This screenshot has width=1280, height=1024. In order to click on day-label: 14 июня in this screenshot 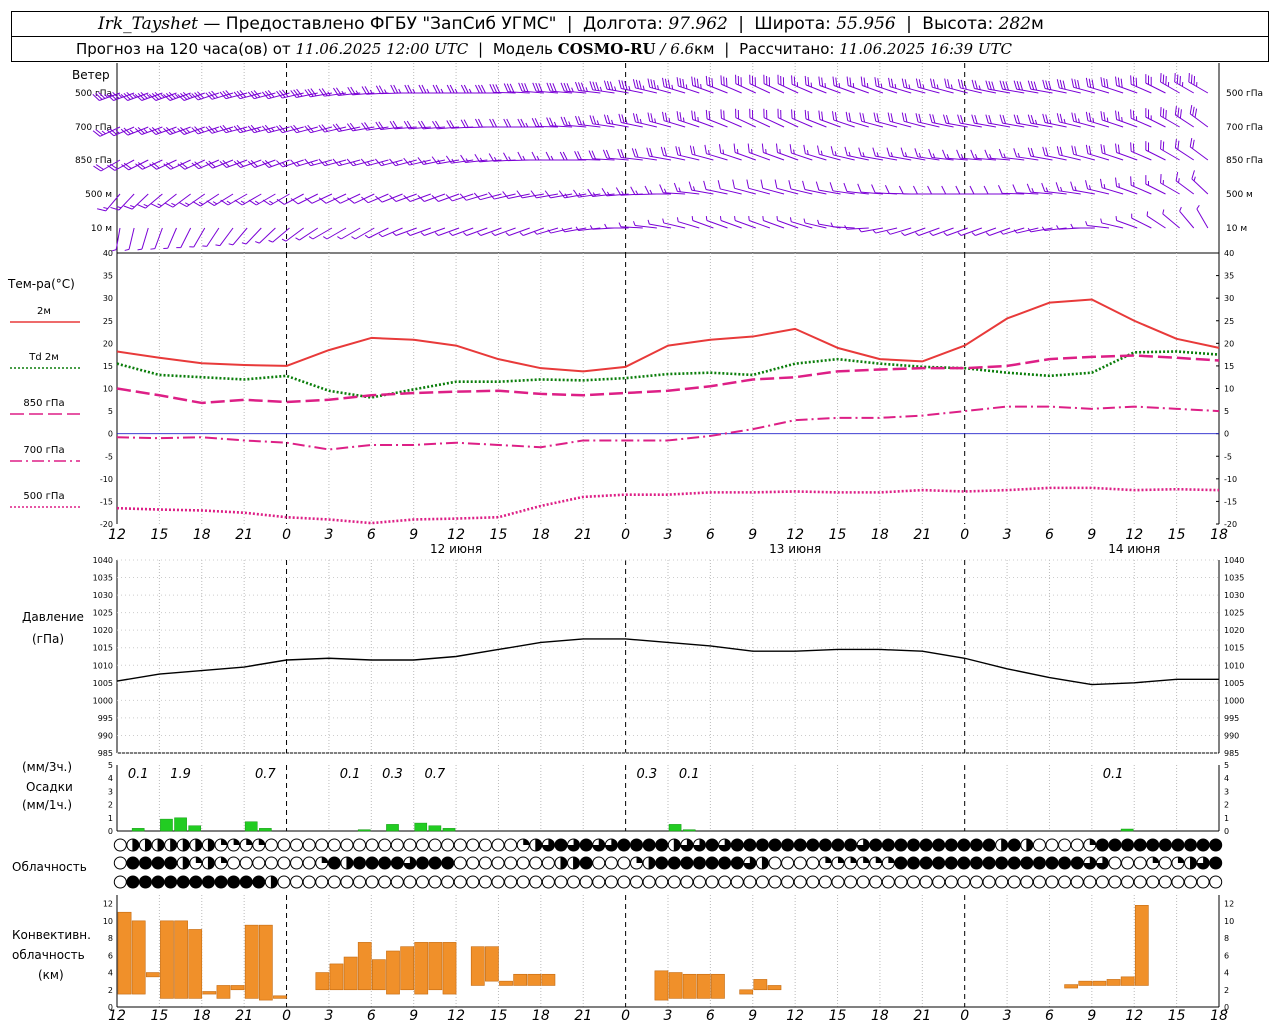, I will do `click(1134, 549)`.